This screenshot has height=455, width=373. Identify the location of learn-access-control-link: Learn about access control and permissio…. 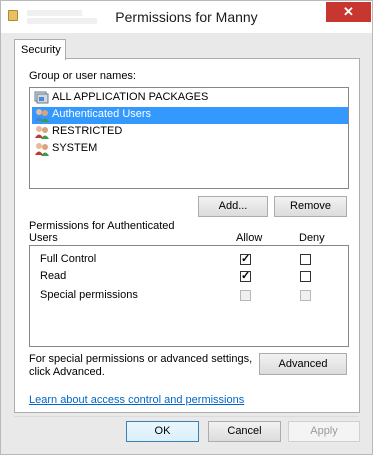
(136, 400).